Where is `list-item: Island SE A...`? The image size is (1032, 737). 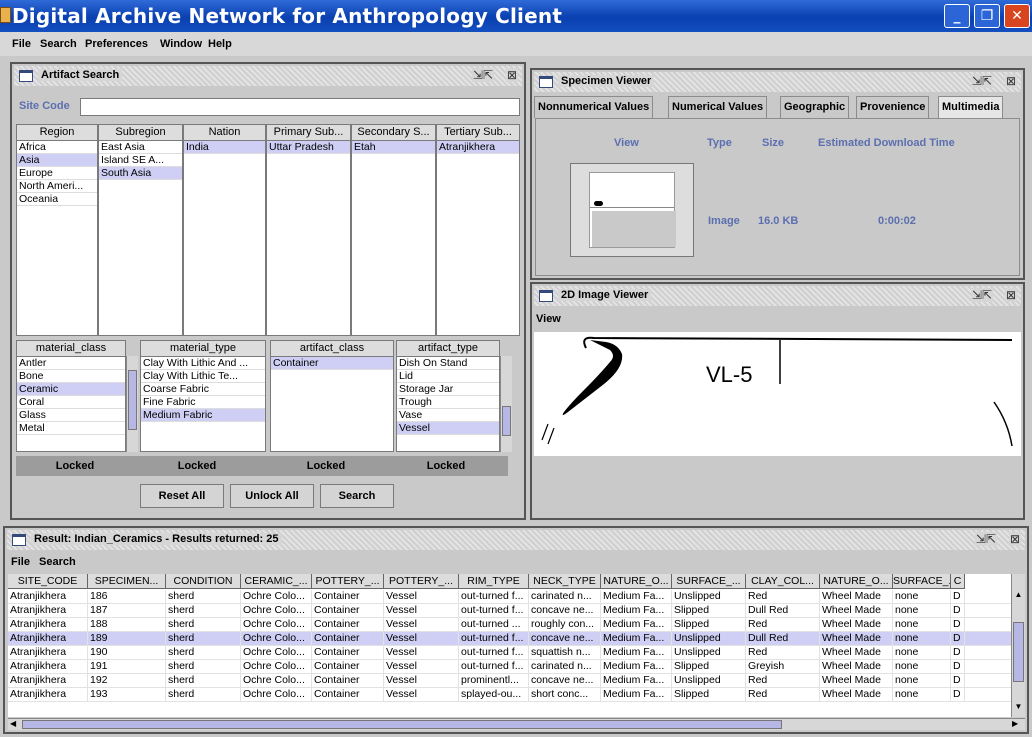
list-item: Island SE A... is located at coordinates (140, 160).